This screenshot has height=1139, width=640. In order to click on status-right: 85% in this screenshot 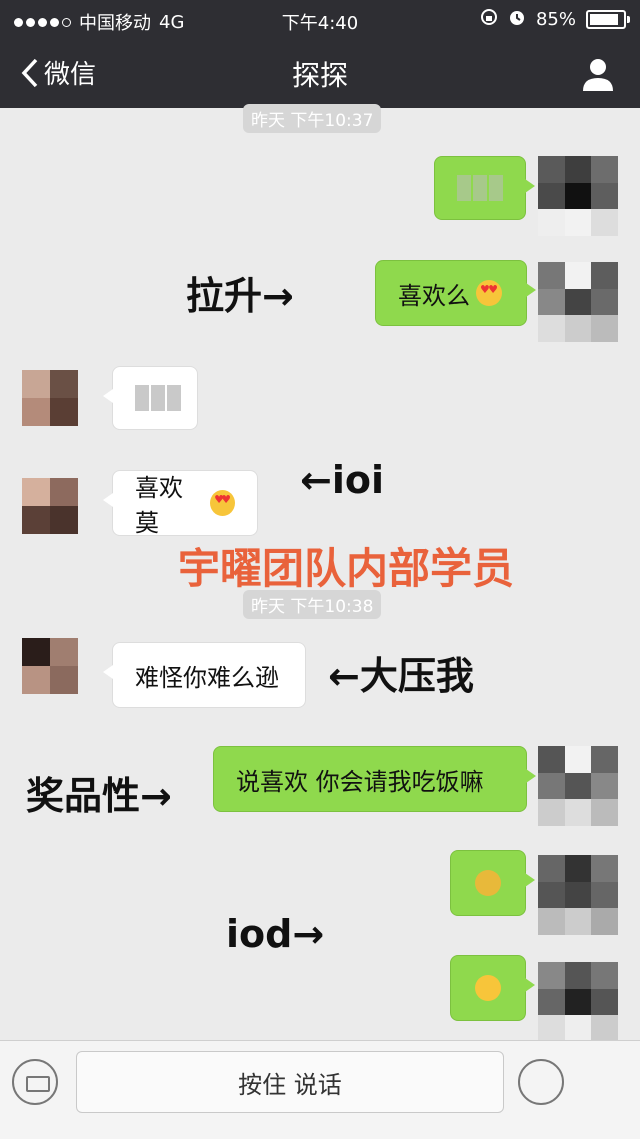, I will do `click(555, 19)`.